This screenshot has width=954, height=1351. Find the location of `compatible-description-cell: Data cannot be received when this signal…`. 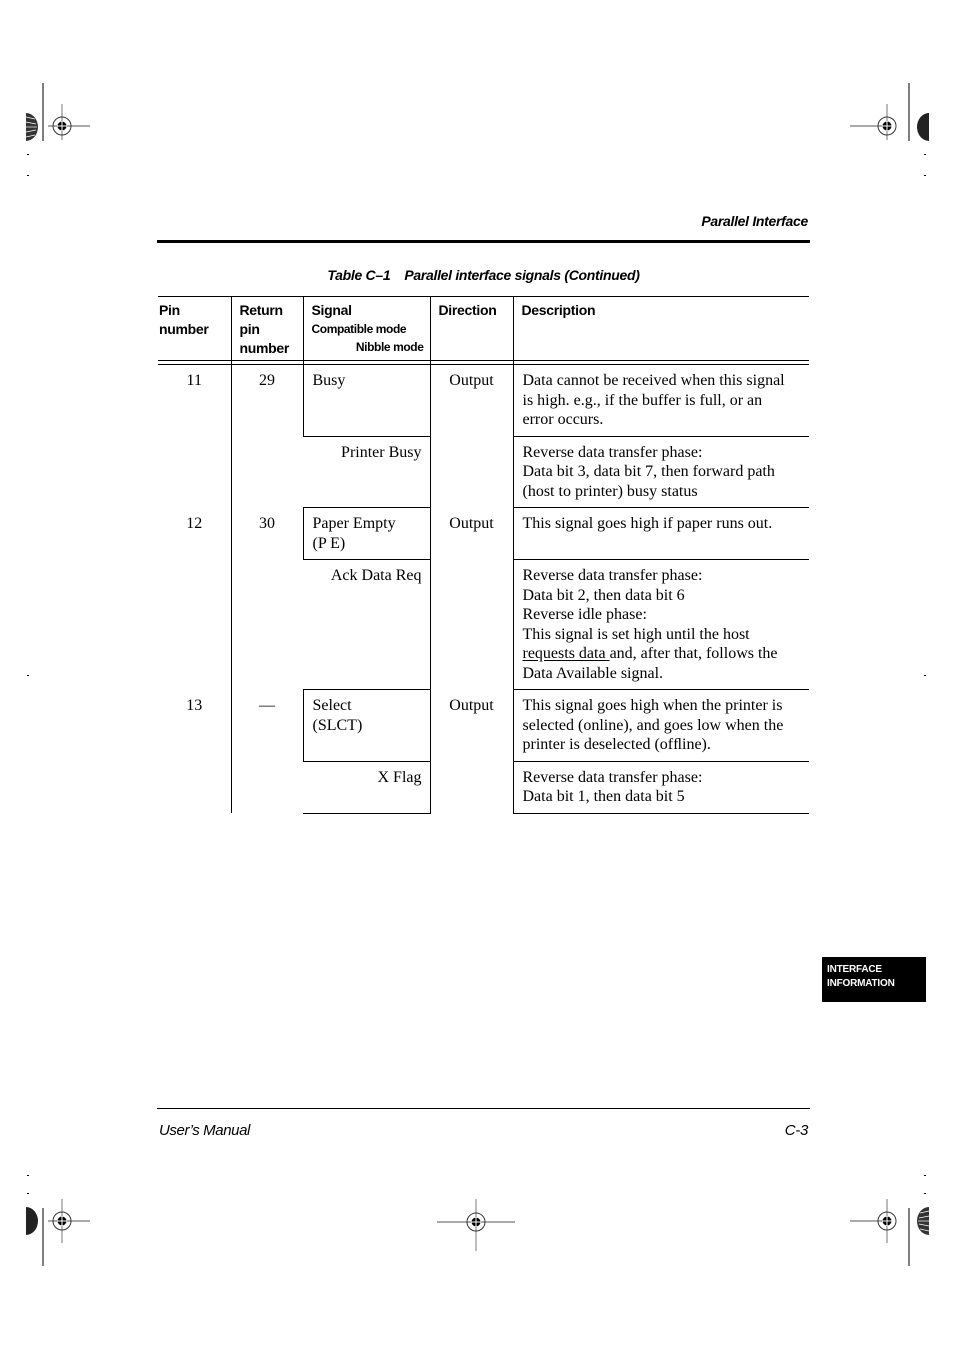

compatible-description-cell: Data cannot be received when this signal… is located at coordinates (660, 400).